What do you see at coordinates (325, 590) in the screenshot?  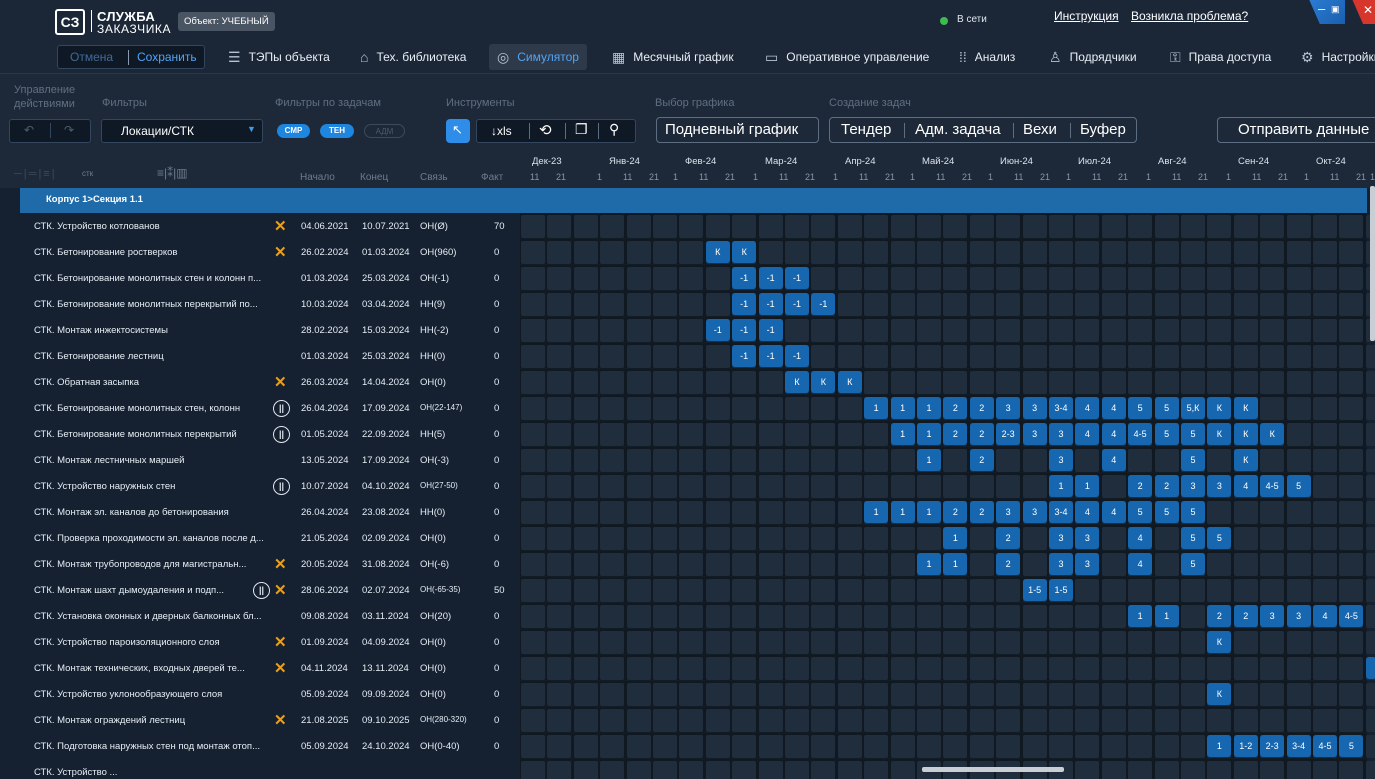 I see `task-start-date: 28.06.2024` at bounding box center [325, 590].